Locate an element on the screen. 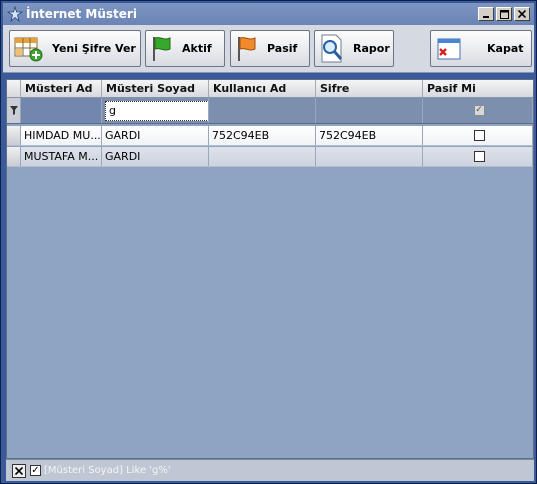  active-button: Aktif is located at coordinates (185, 48).